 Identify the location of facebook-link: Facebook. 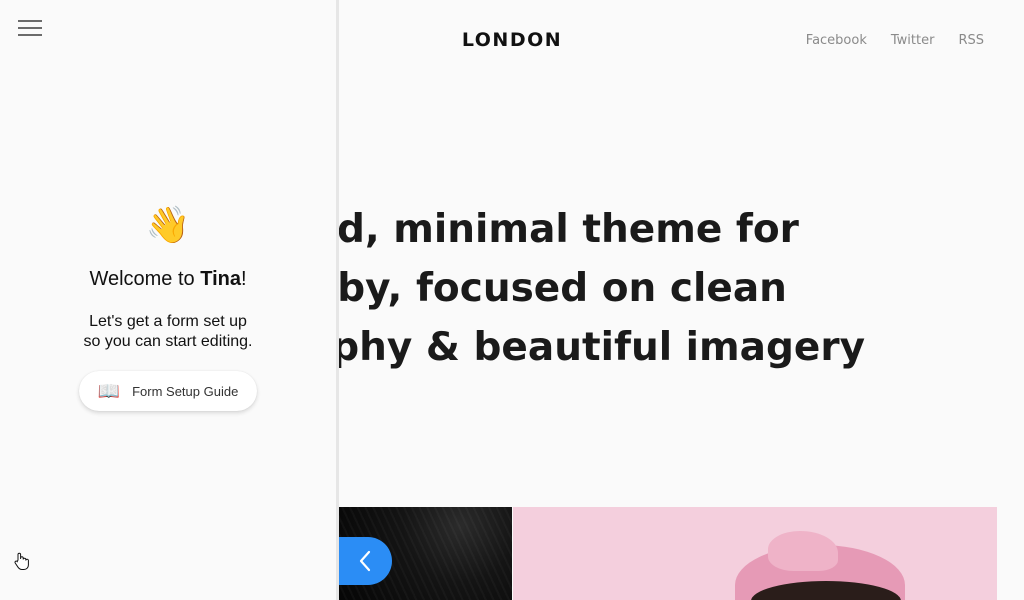
(836, 40).